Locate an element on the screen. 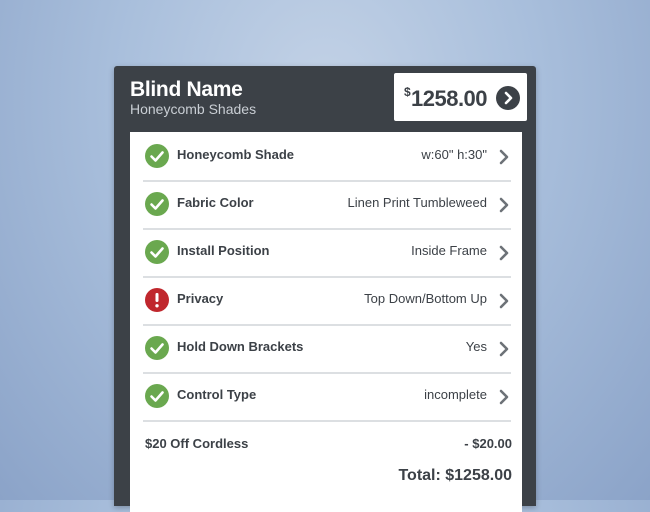 This screenshot has height=512, width=650. option-row-control-type: Control Type incomplete is located at coordinates (327, 397).